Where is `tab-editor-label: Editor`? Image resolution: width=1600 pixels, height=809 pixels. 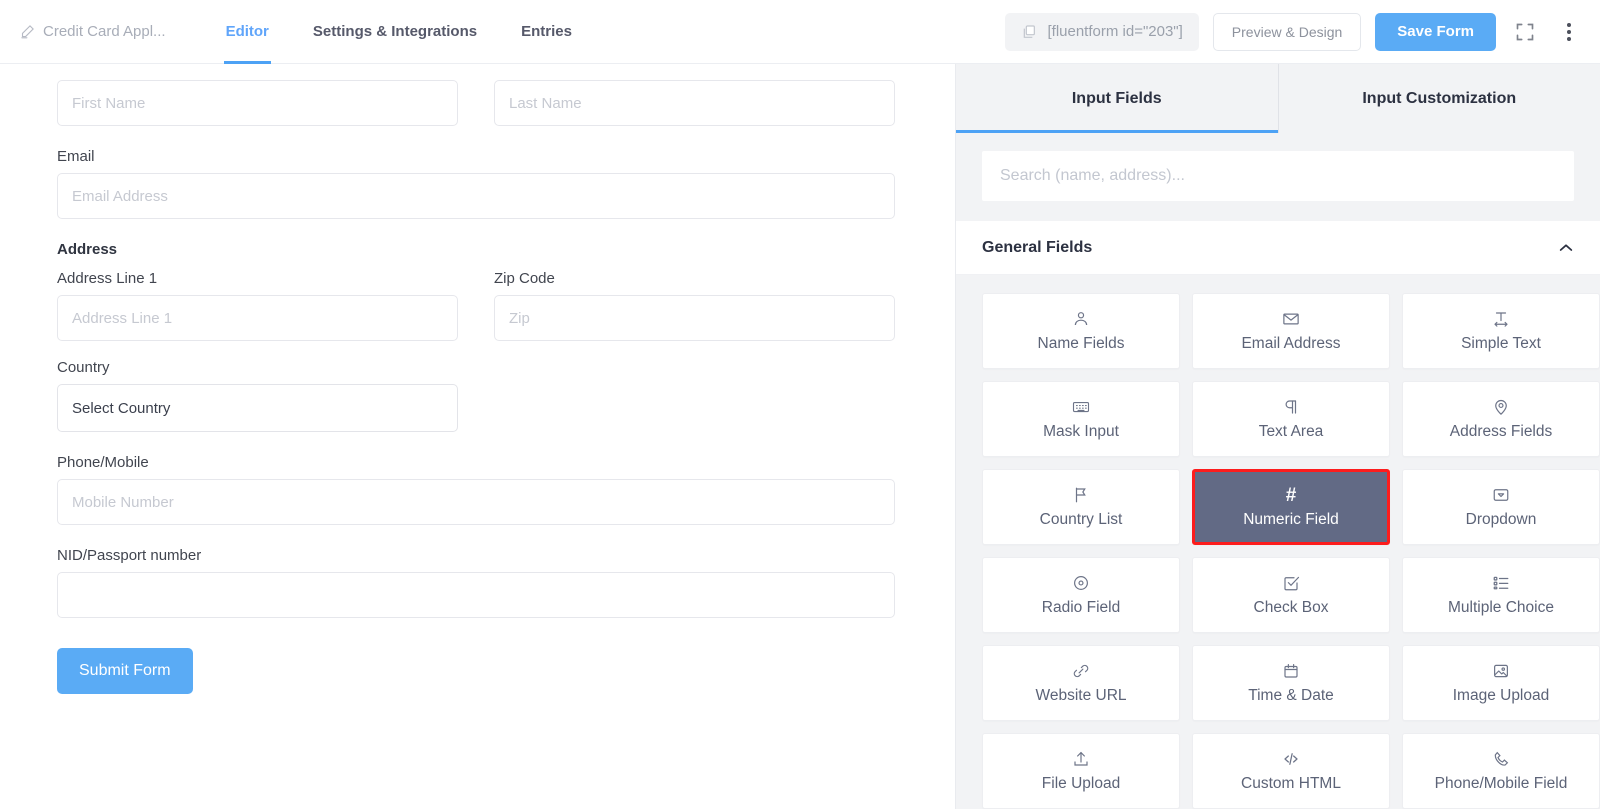
tab-editor-label: Editor is located at coordinates (247, 31).